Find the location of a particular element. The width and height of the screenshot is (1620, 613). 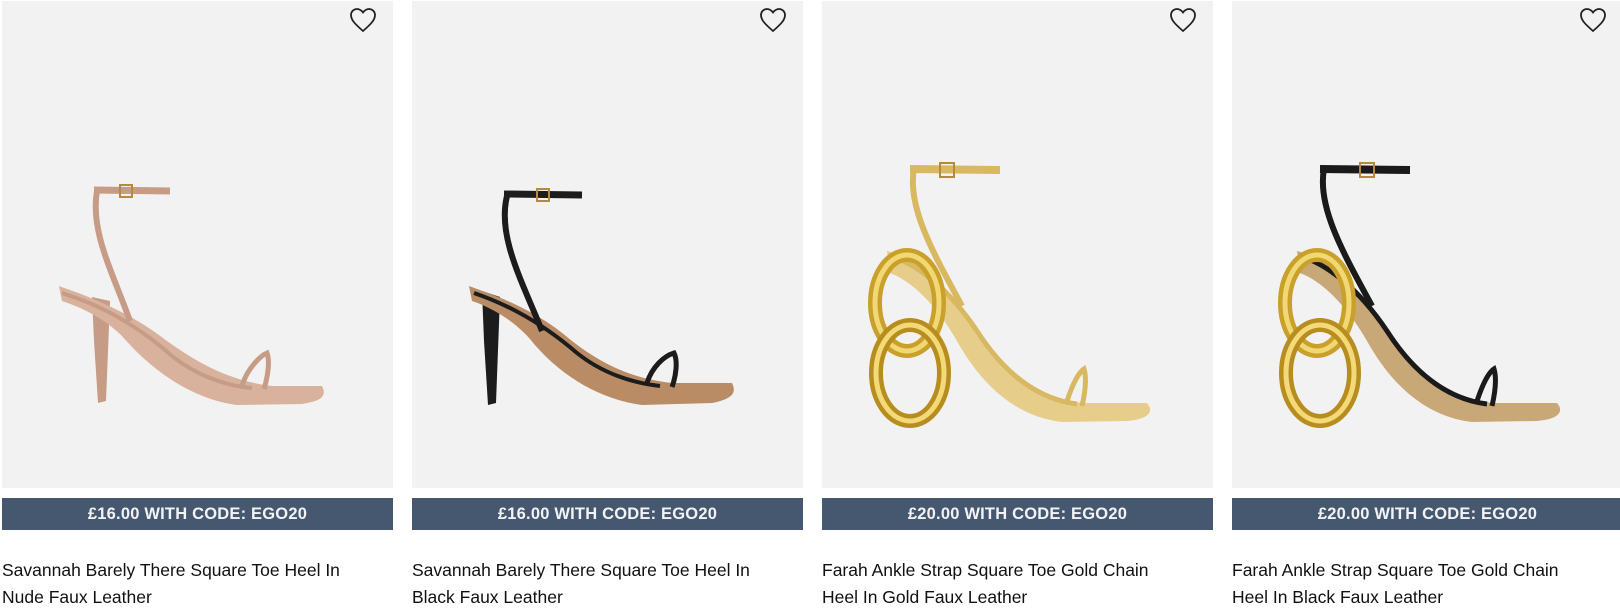

product-name-line: Heel In Black Faux Leather is located at coordinates (1338, 597).